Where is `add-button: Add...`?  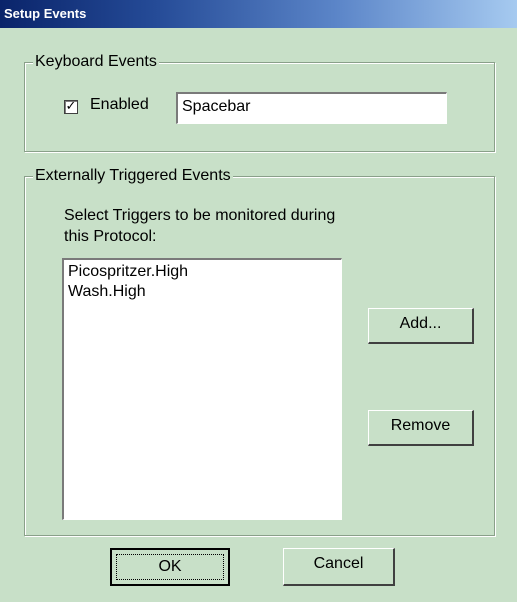
add-button: Add... is located at coordinates (421, 326).